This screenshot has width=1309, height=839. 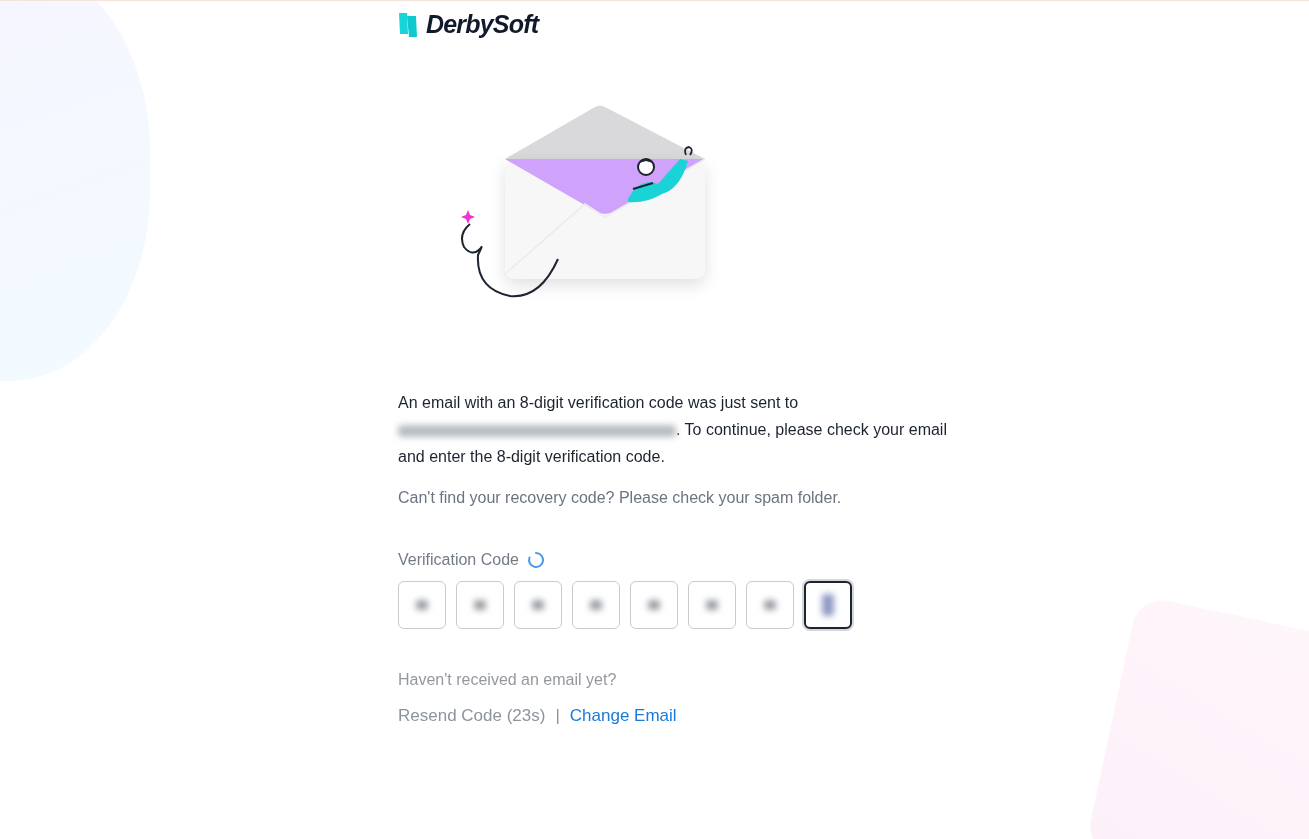 I want to click on hint-text: Can't find your recovery code? Please check your spam folder., so click(x=620, y=498).